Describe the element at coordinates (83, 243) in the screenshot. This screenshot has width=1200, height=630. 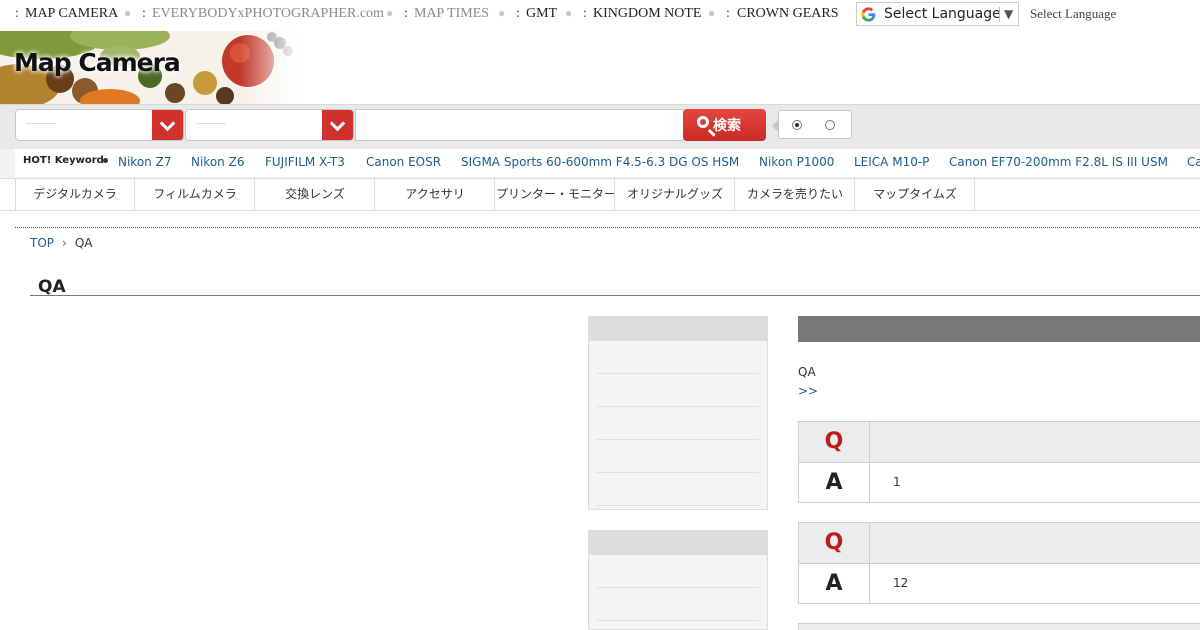
I see `breadcrumb-current: QA` at that location.